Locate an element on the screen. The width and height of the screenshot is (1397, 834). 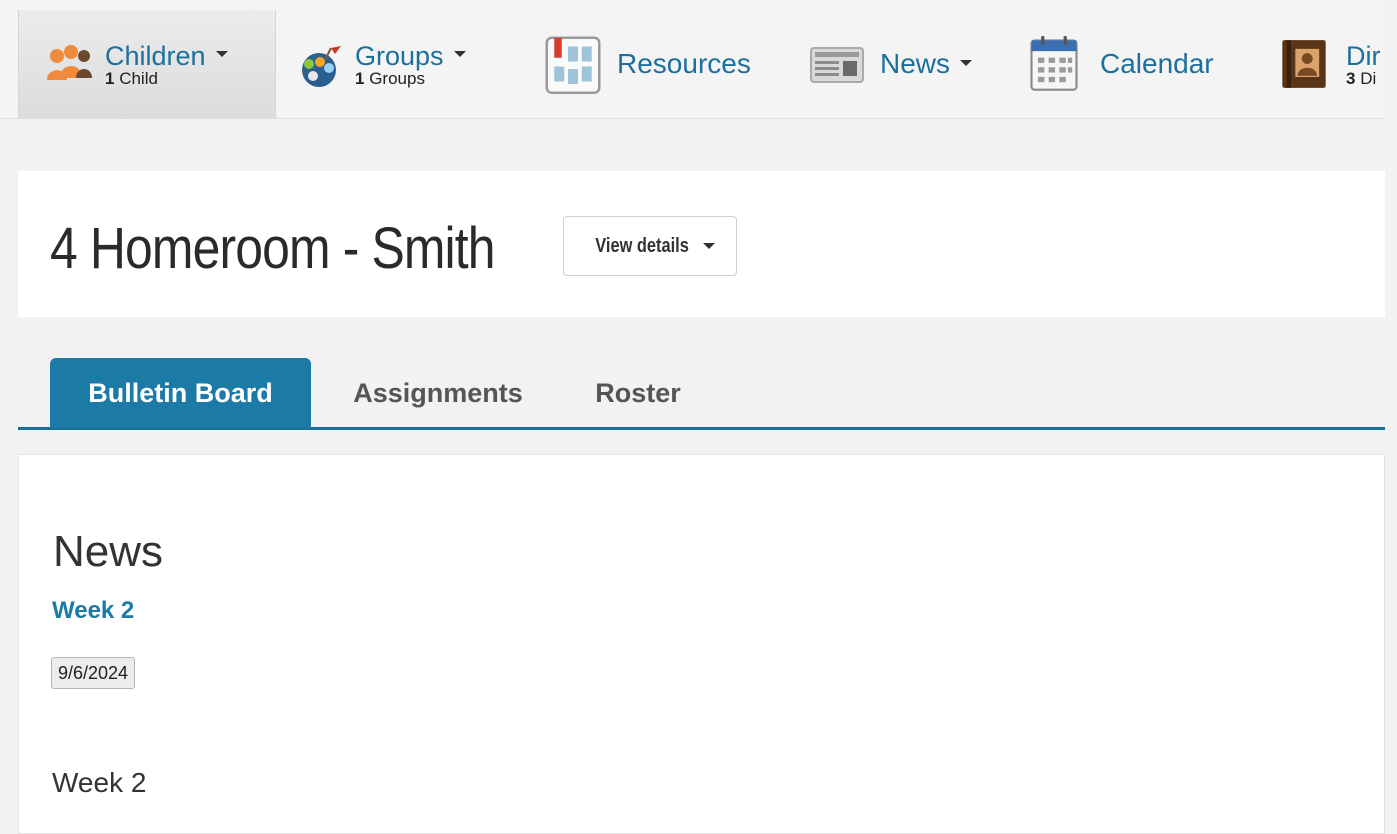
view-details-button: View details is located at coordinates (650, 246).